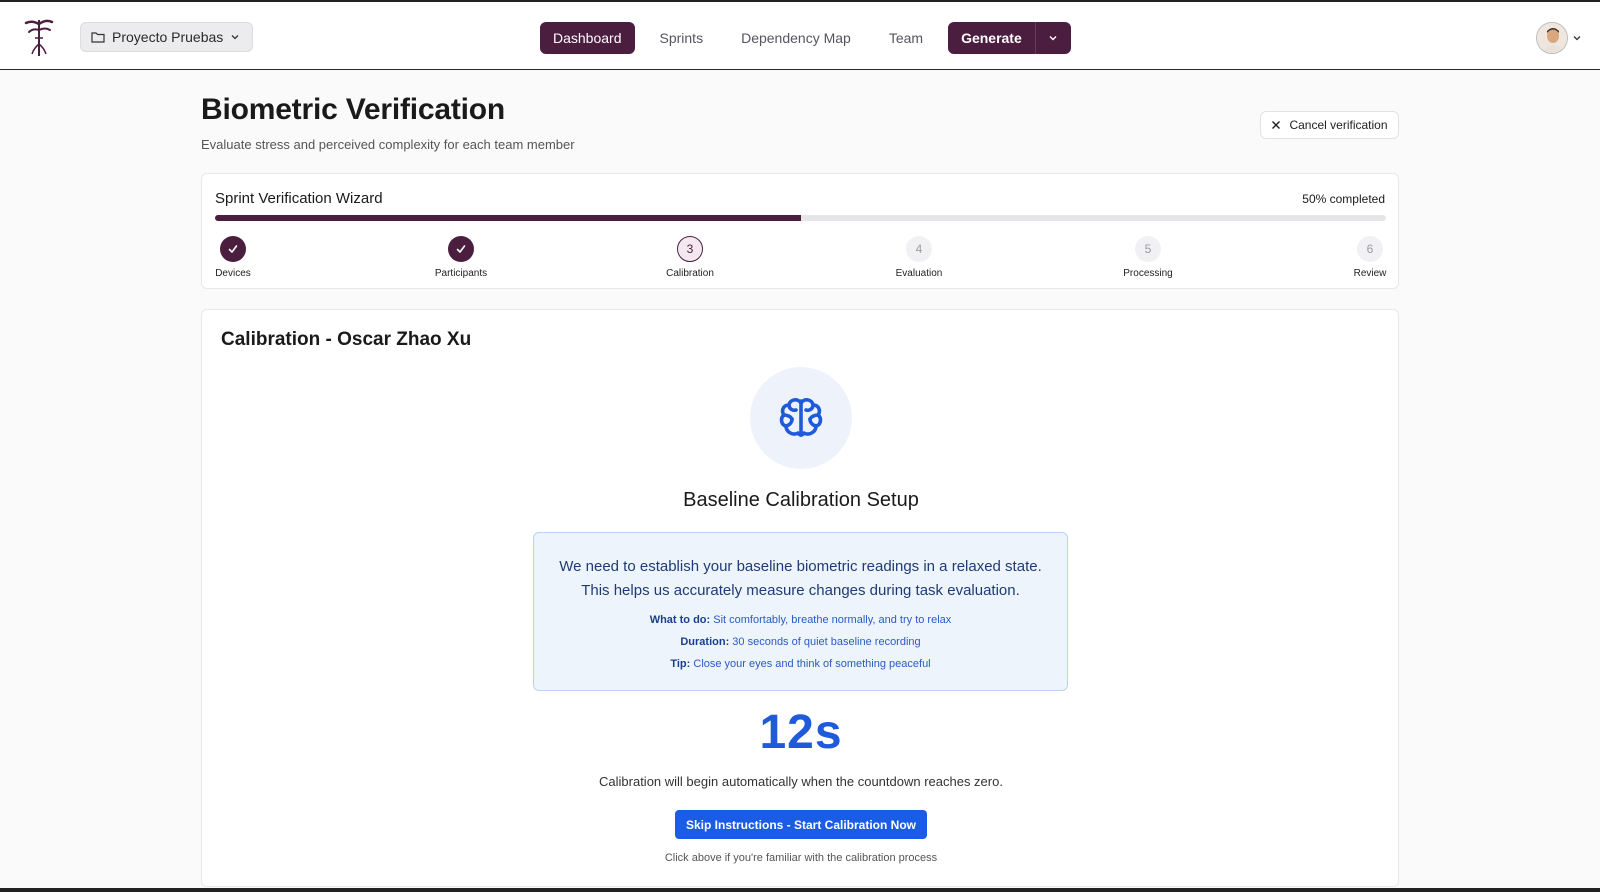 This screenshot has height=892, width=1600. I want to click on setup-title: Baseline Calibration Setup, so click(801, 500).